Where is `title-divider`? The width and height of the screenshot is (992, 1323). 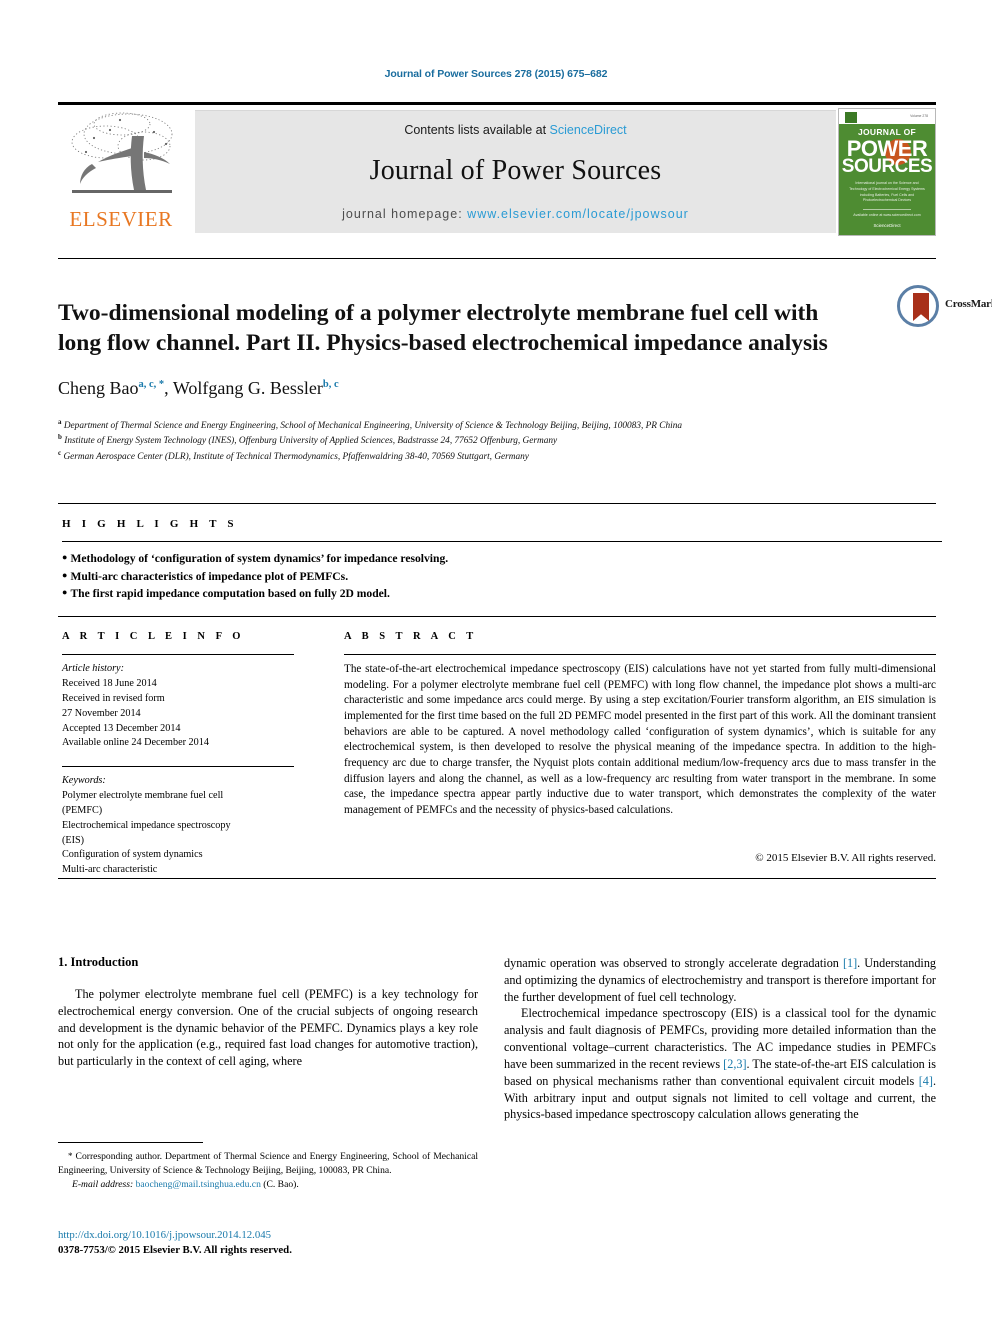
title-divider is located at coordinates (497, 258).